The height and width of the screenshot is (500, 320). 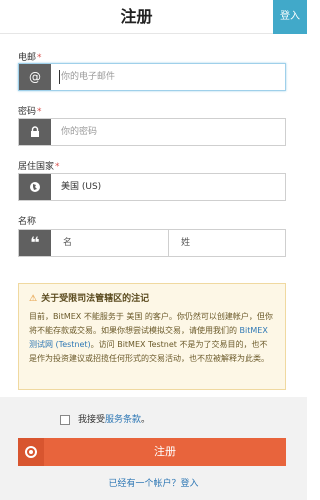 What do you see at coordinates (152, 132) in the screenshot?
I see `password-field: 你的密码` at bounding box center [152, 132].